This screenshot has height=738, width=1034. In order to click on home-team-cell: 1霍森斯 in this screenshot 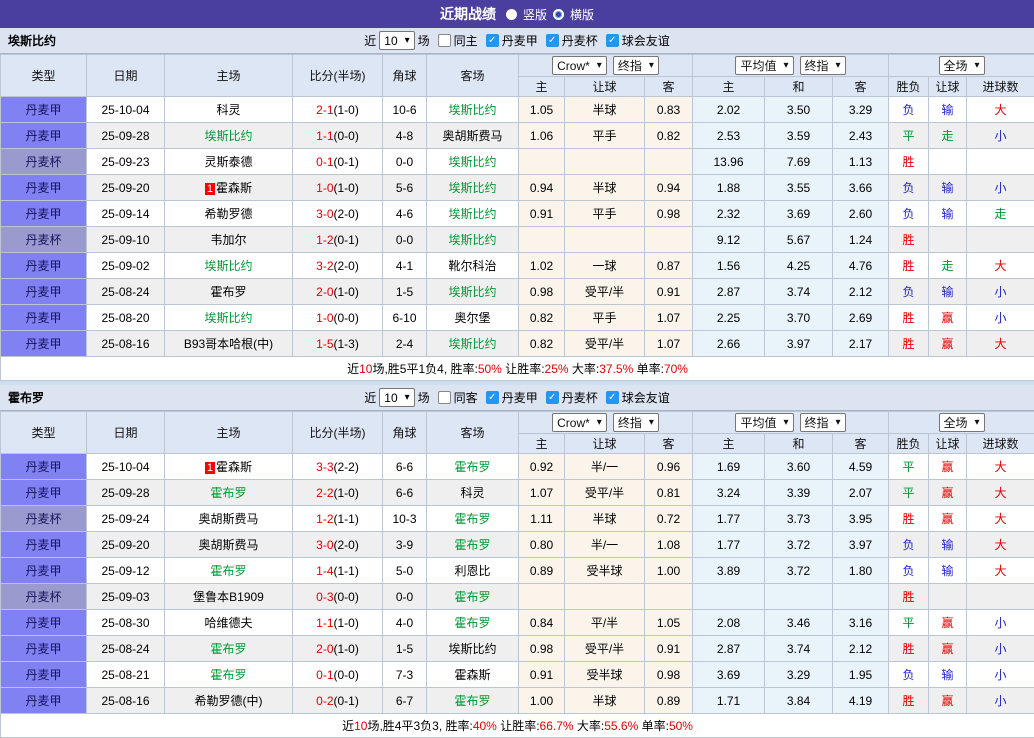, I will do `click(229, 188)`.